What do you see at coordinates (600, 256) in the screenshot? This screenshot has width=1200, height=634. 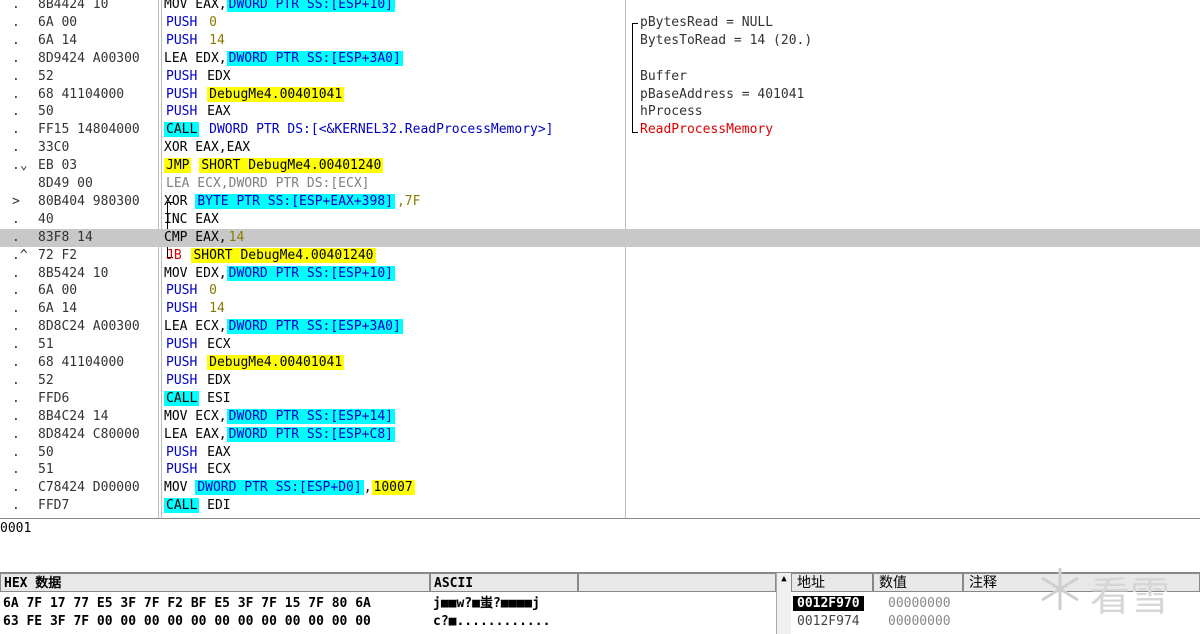 I see `disasm-row: .^ 72 F2 JB SHORT DebugMe4.00401240` at bounding box center [600, 256].